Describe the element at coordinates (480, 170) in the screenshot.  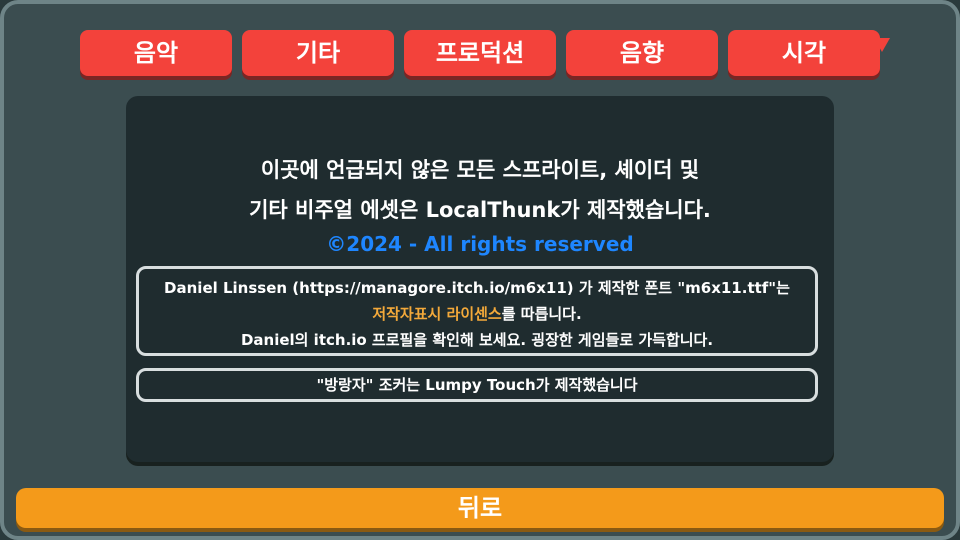
I see `visual-credit-line-1: 이곳에 언급되지 않은 모든 스프라이트, 셰이더 및` at that location.